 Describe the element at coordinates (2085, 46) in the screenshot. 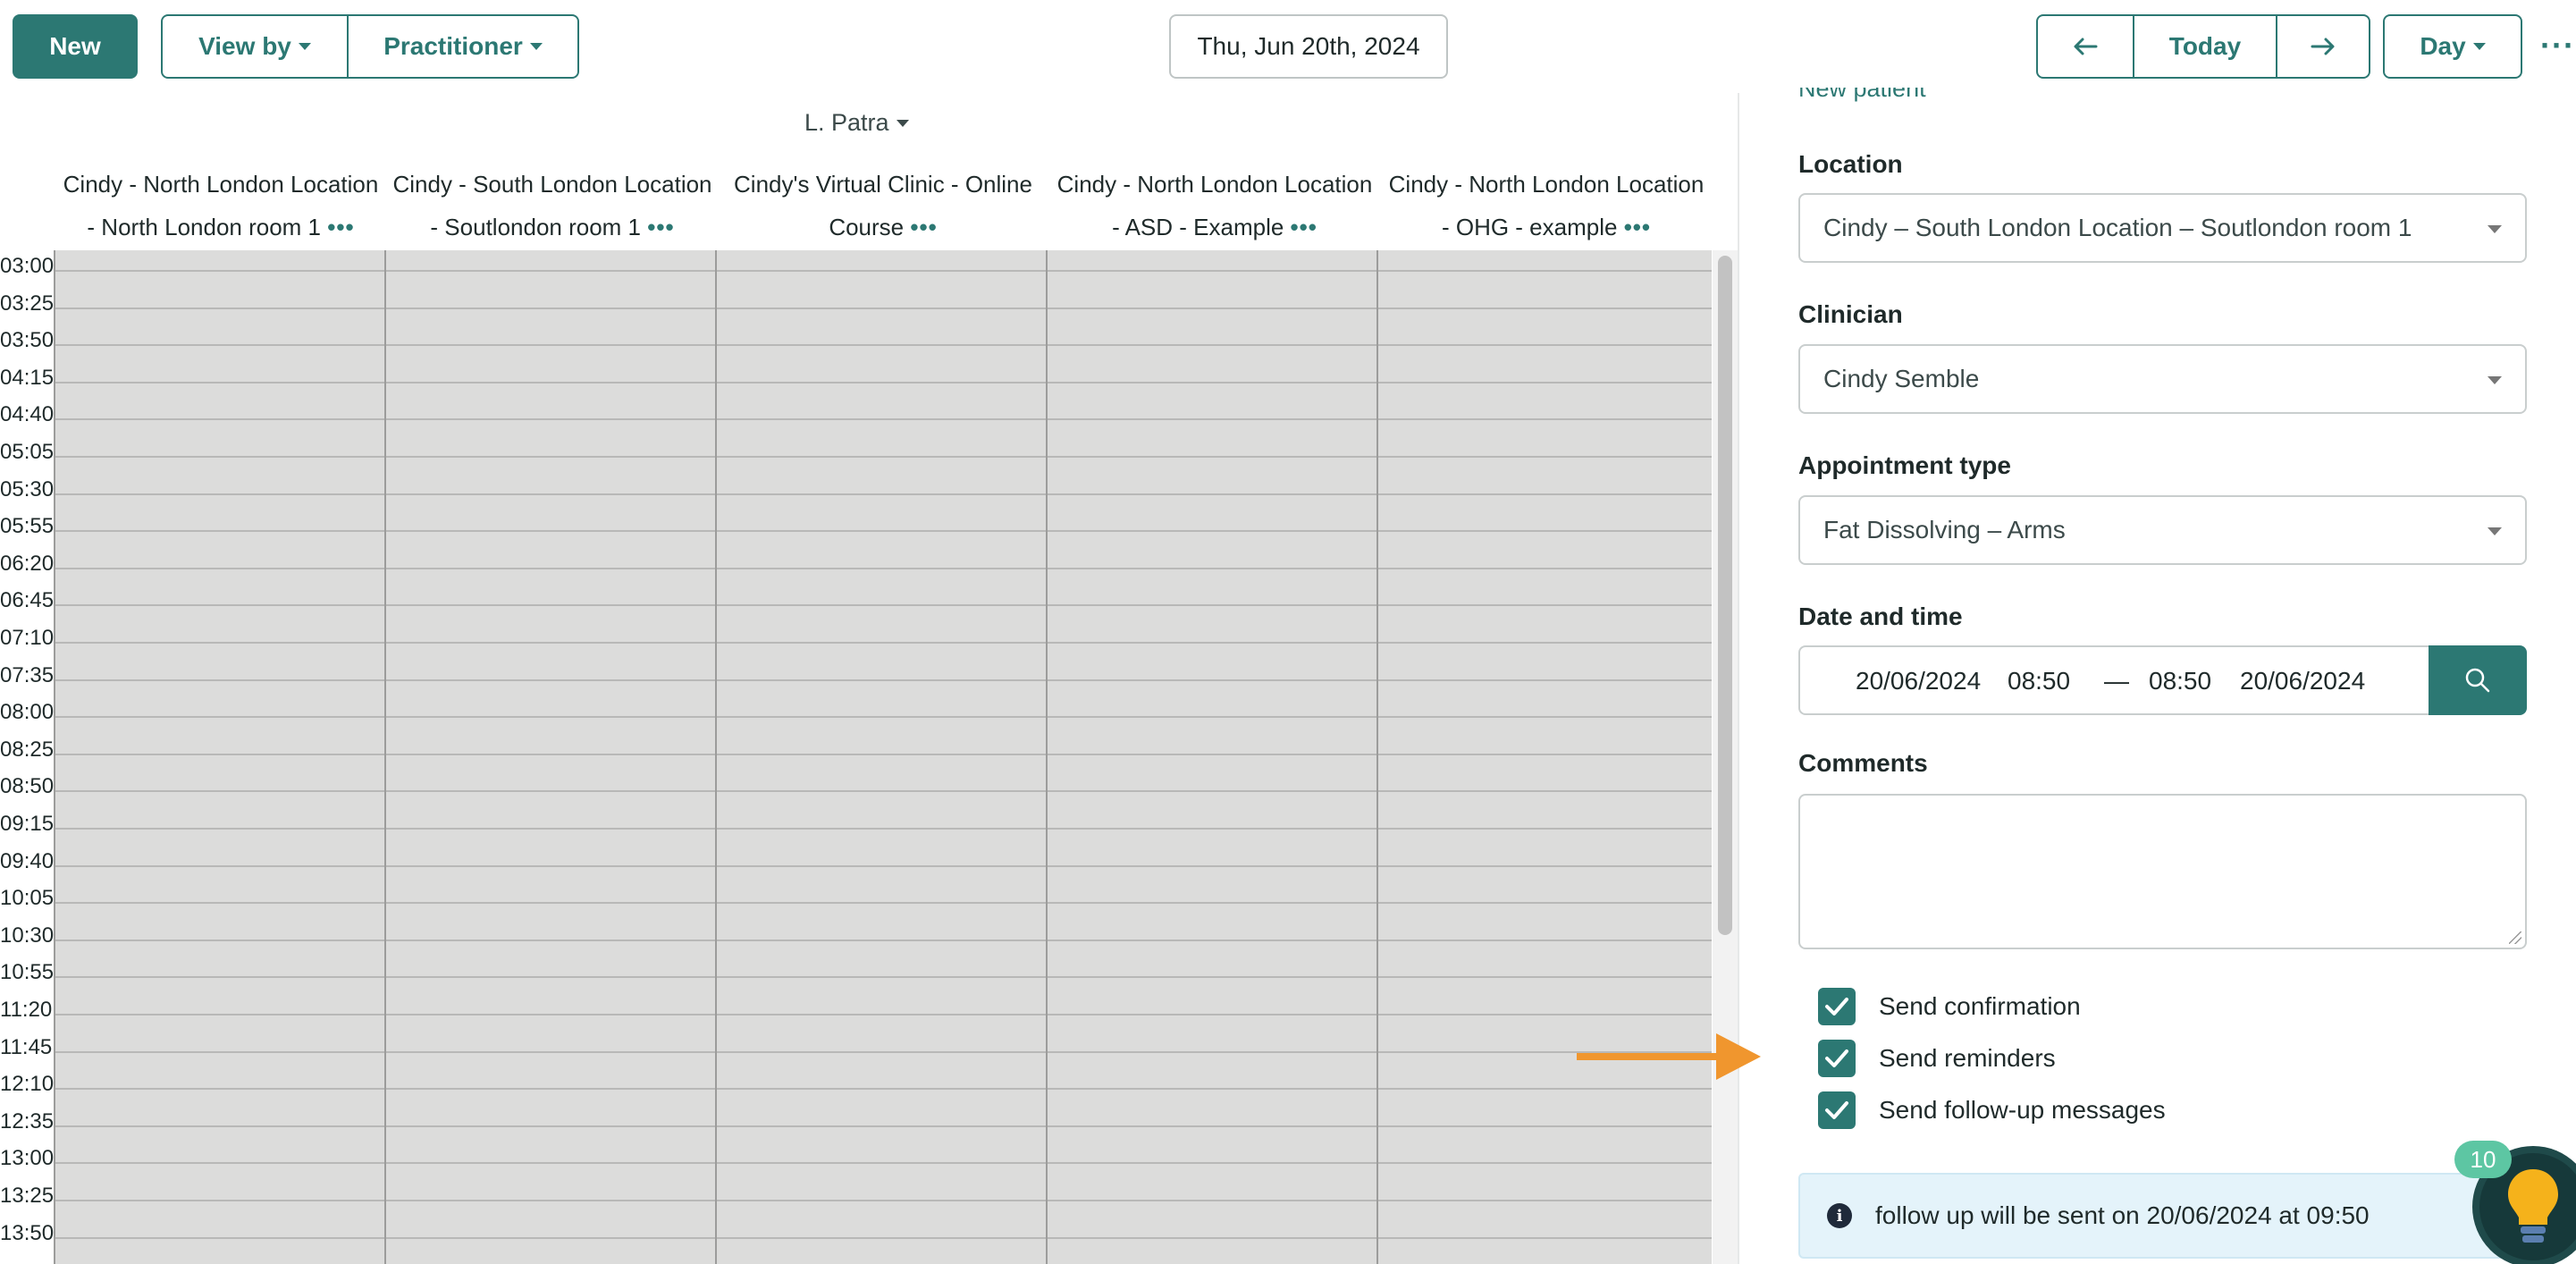

I see `prev-day-button` at that location.